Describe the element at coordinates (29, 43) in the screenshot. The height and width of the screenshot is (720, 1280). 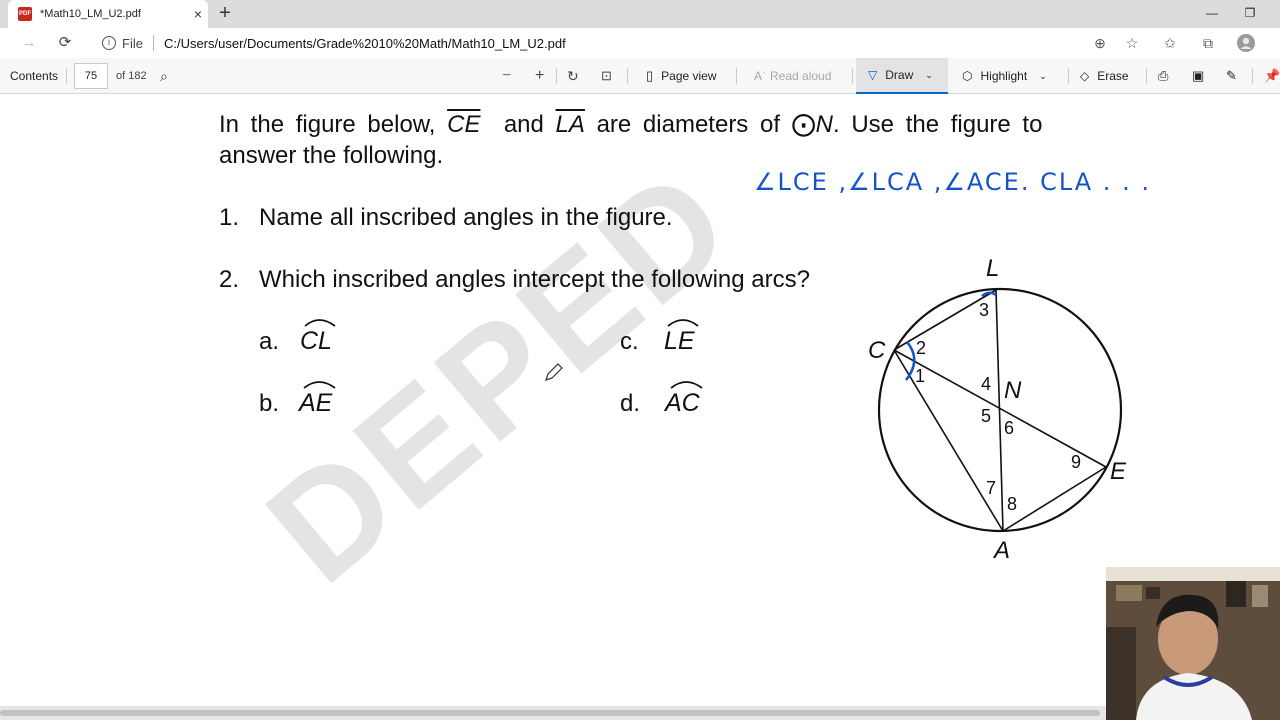
I see `forward-icon: →` at that location.